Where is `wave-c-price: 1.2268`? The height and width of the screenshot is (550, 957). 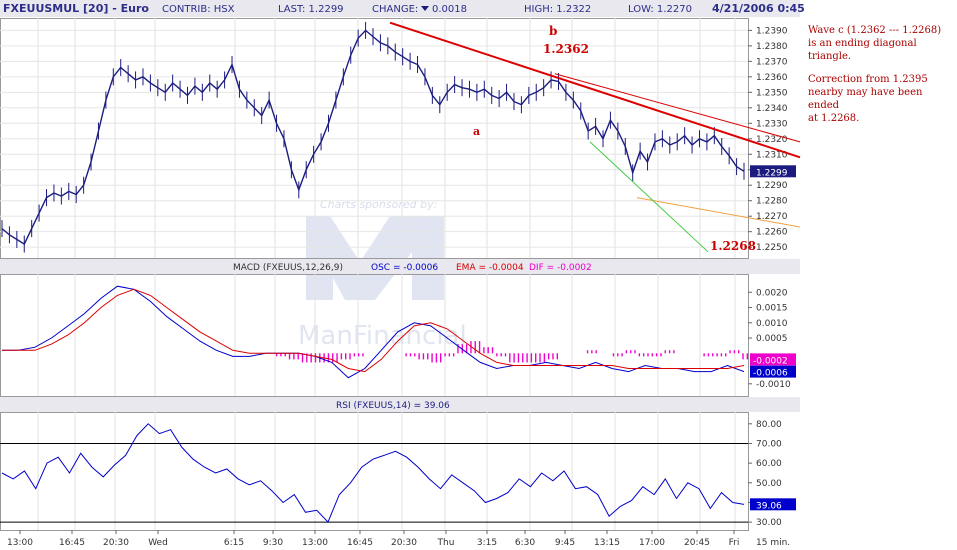 wave-c-price: 1.2268 is located at coordinates (733, 246).